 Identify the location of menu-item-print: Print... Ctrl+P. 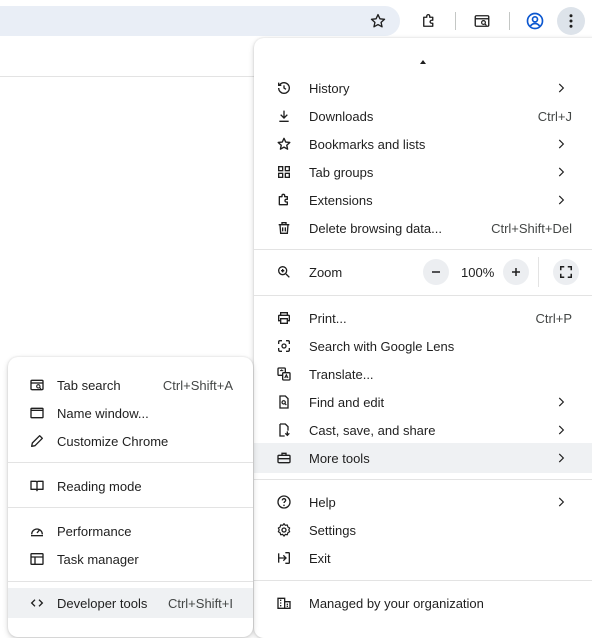
(423, 318).